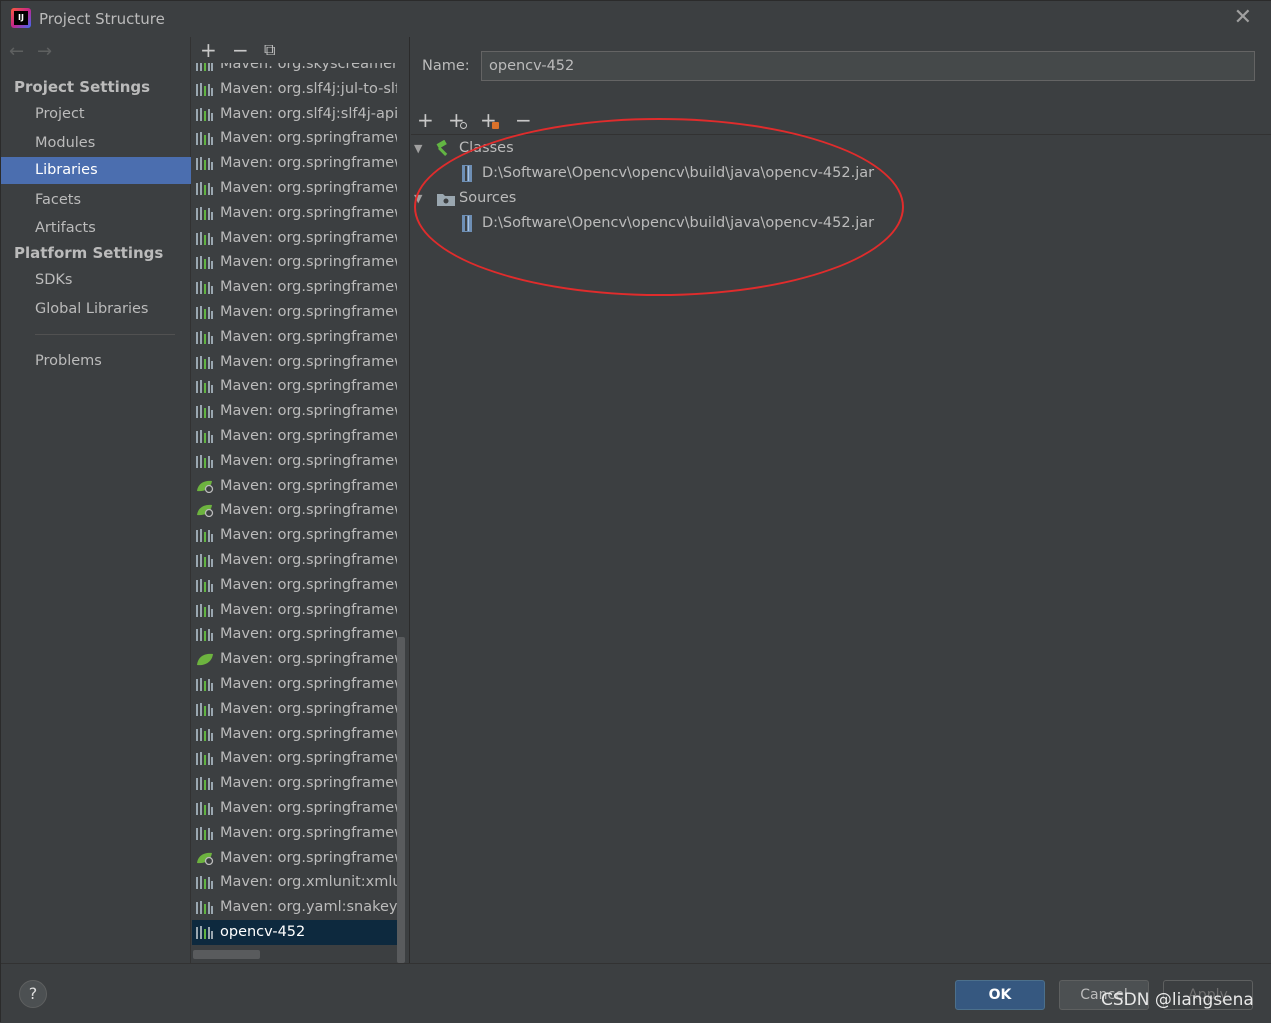  What do you see at coordinates (442, 148) in the screenshot?
I see `classes-hammer-icon` at bounding box center [442, 148].